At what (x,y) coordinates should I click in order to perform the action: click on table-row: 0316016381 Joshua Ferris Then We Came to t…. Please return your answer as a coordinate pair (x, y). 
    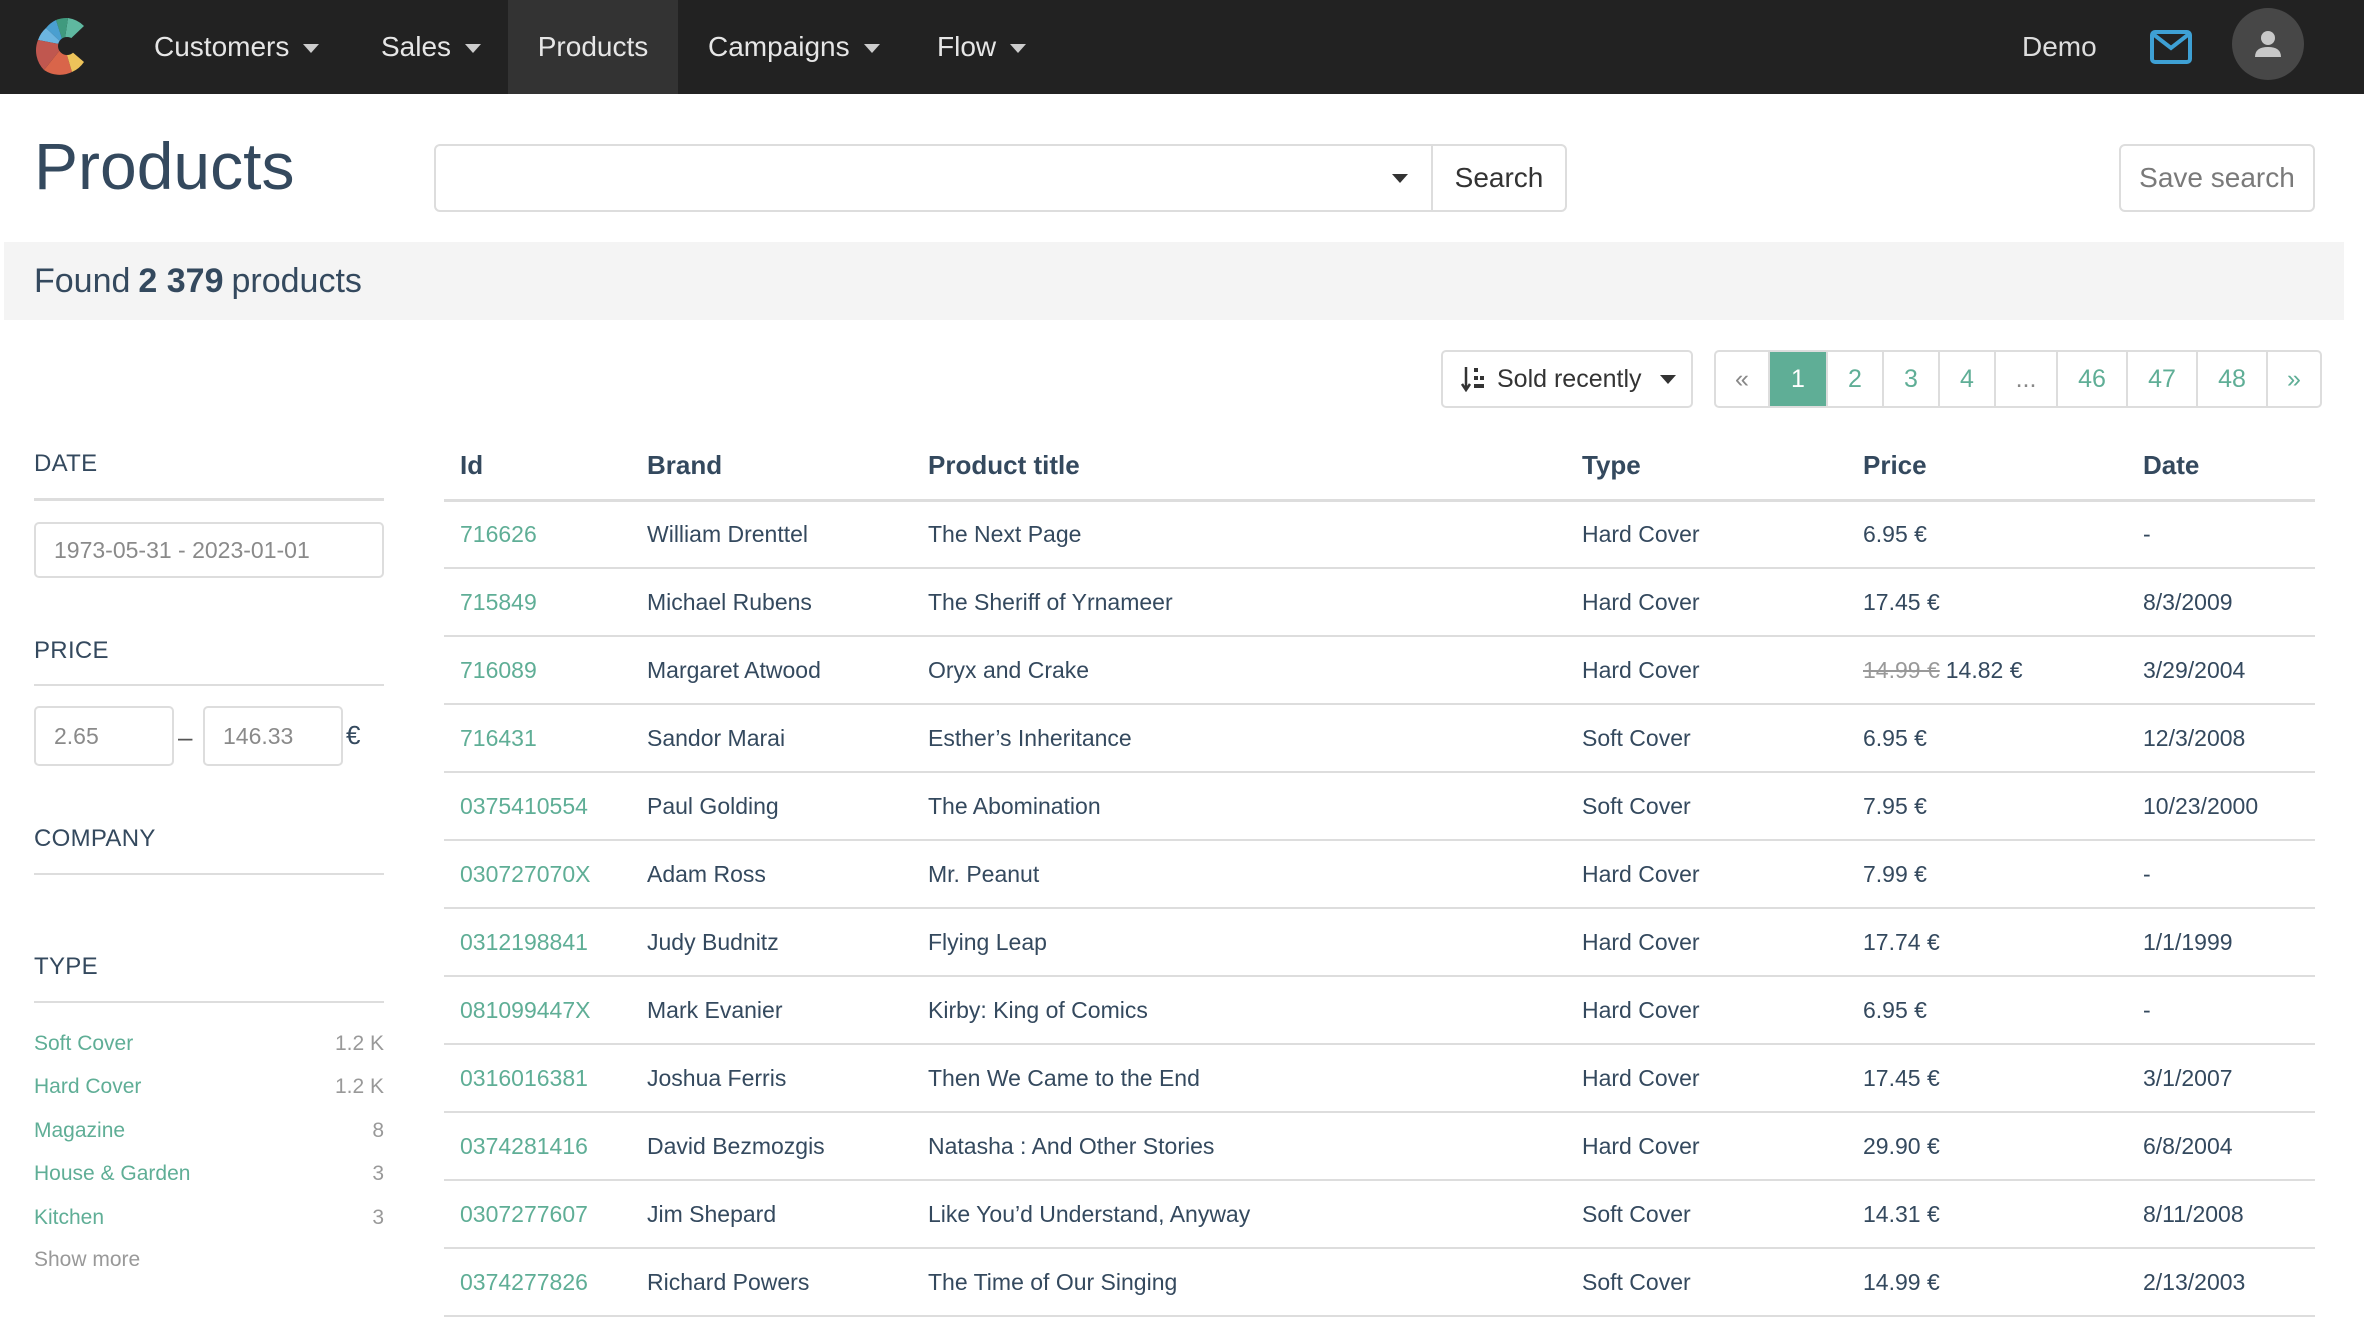
    Looking at the image, I should click on (1379, 1078).